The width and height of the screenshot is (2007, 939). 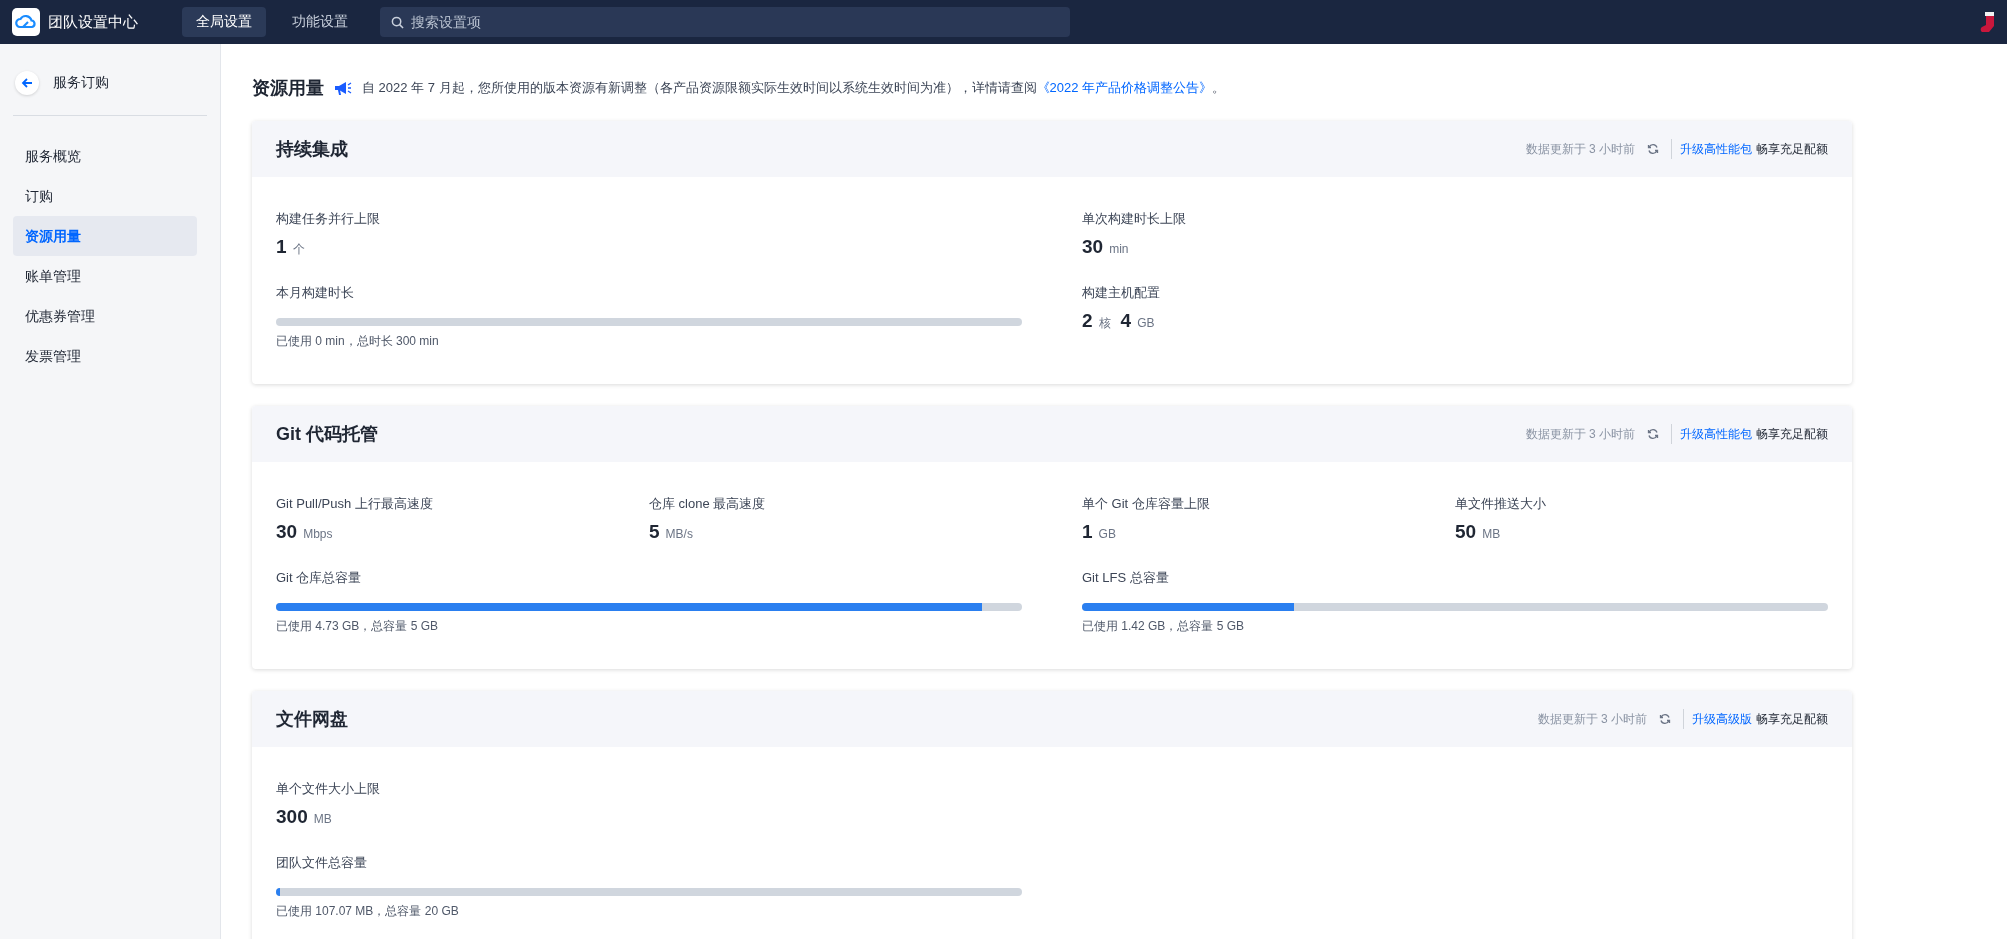 What do you see at coordinates (26, 22) in the screenshot?
I see `cloud-logo-icon` at bounding box center [26, 22].